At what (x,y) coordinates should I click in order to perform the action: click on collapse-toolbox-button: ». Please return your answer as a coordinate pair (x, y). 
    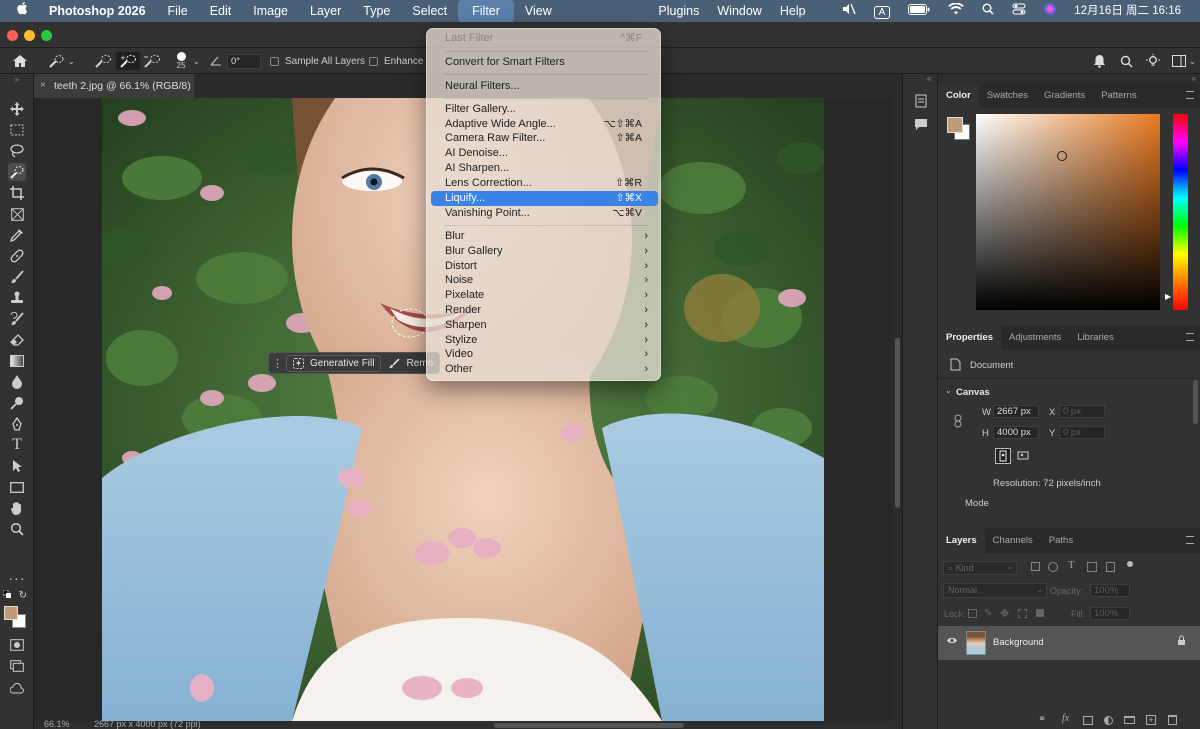
    Looking at the image, I should click on (17, 79).